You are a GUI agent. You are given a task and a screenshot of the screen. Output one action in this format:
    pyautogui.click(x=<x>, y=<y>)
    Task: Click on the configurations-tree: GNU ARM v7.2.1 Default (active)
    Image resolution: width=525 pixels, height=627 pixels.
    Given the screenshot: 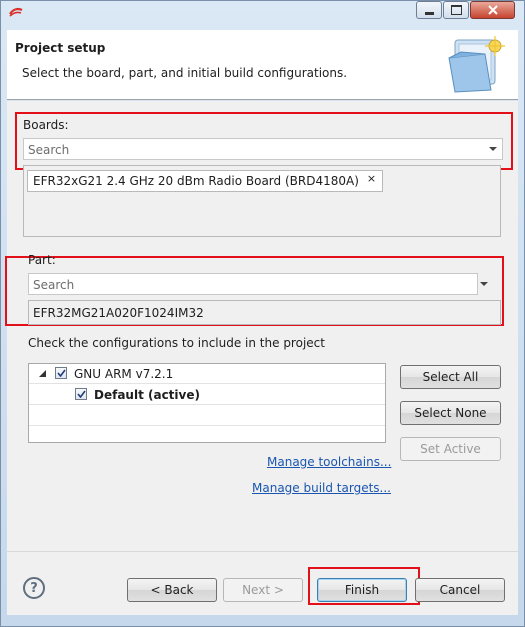 What is the action you would take?
    pyautogui.click(x=207, y=403)
    